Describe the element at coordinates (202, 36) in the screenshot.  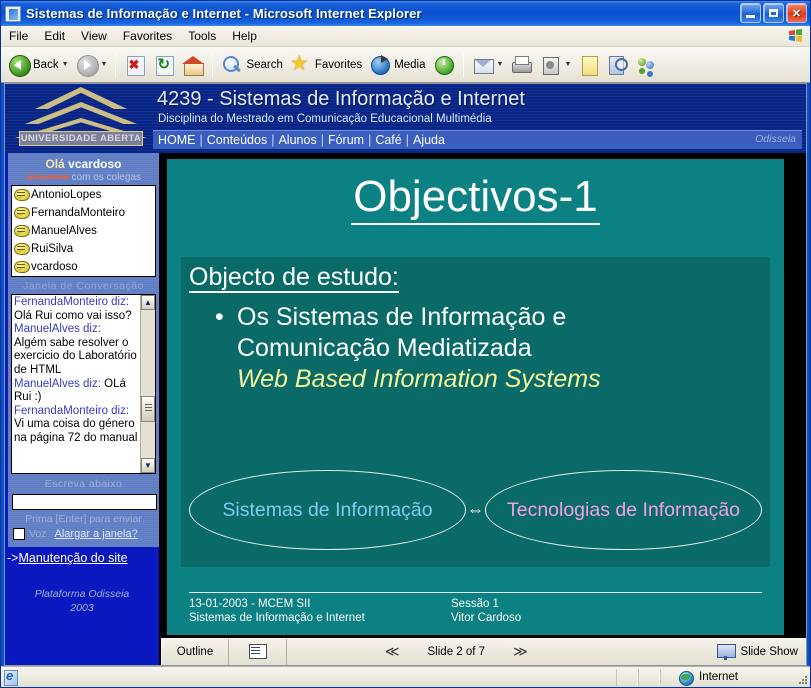
I see `menu-item-tools: Tools` at that location.